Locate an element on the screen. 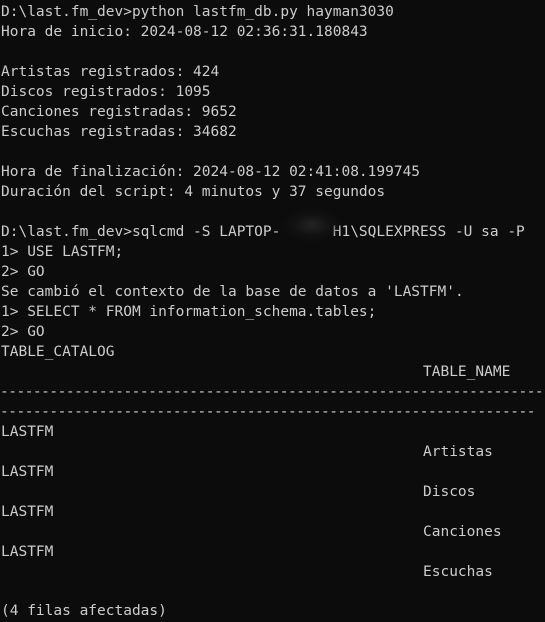 The image size is (545, 622). sql-use-line: 1> USE LASTFM; is located at coordinates (62, 252).